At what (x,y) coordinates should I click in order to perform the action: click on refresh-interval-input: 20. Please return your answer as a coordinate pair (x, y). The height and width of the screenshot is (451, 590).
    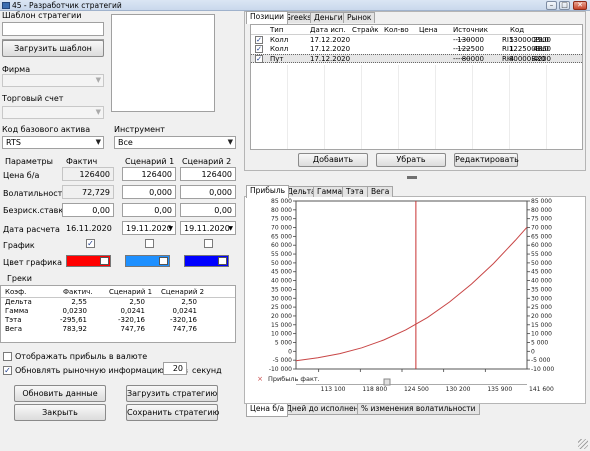
    Looking at the image, I should click on (175, 368).